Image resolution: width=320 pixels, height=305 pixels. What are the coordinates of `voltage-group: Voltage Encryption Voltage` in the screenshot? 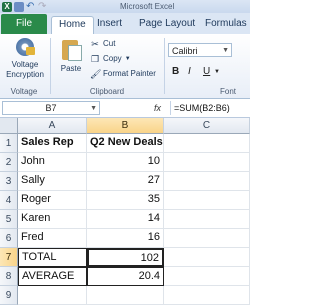 It's located at (24, 66).